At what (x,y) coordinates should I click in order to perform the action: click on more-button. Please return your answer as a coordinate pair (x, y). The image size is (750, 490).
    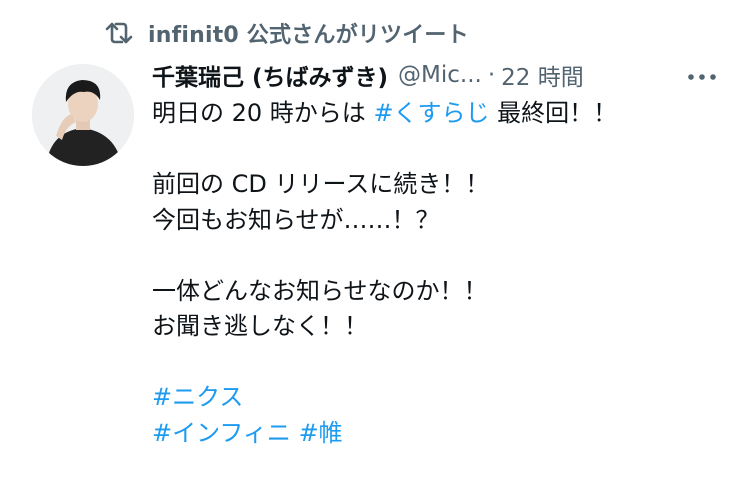
    Looking at the image, I should click on (702, 75).